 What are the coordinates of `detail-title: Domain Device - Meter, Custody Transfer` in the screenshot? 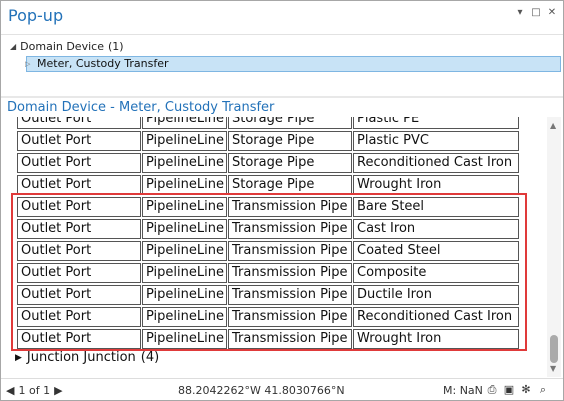 It's located at (141, 107).